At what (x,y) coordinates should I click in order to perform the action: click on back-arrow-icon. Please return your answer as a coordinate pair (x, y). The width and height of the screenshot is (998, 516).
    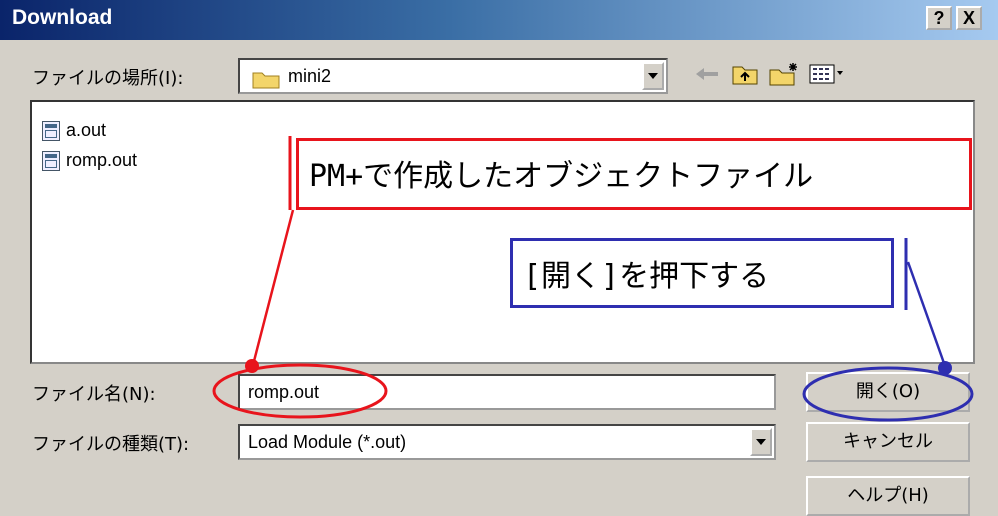
    Looking at the image, I should click on (707, 74).